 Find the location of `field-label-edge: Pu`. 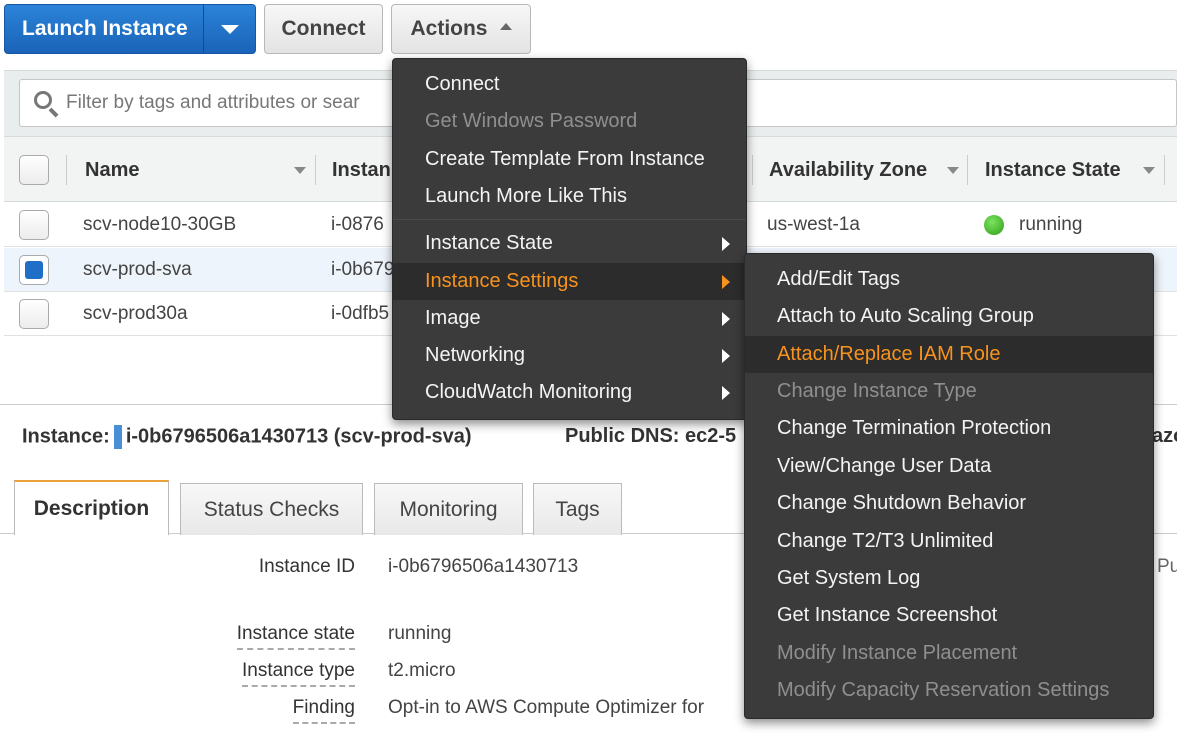

field-label-edge: Pu is located at coordinates (1167, 566).